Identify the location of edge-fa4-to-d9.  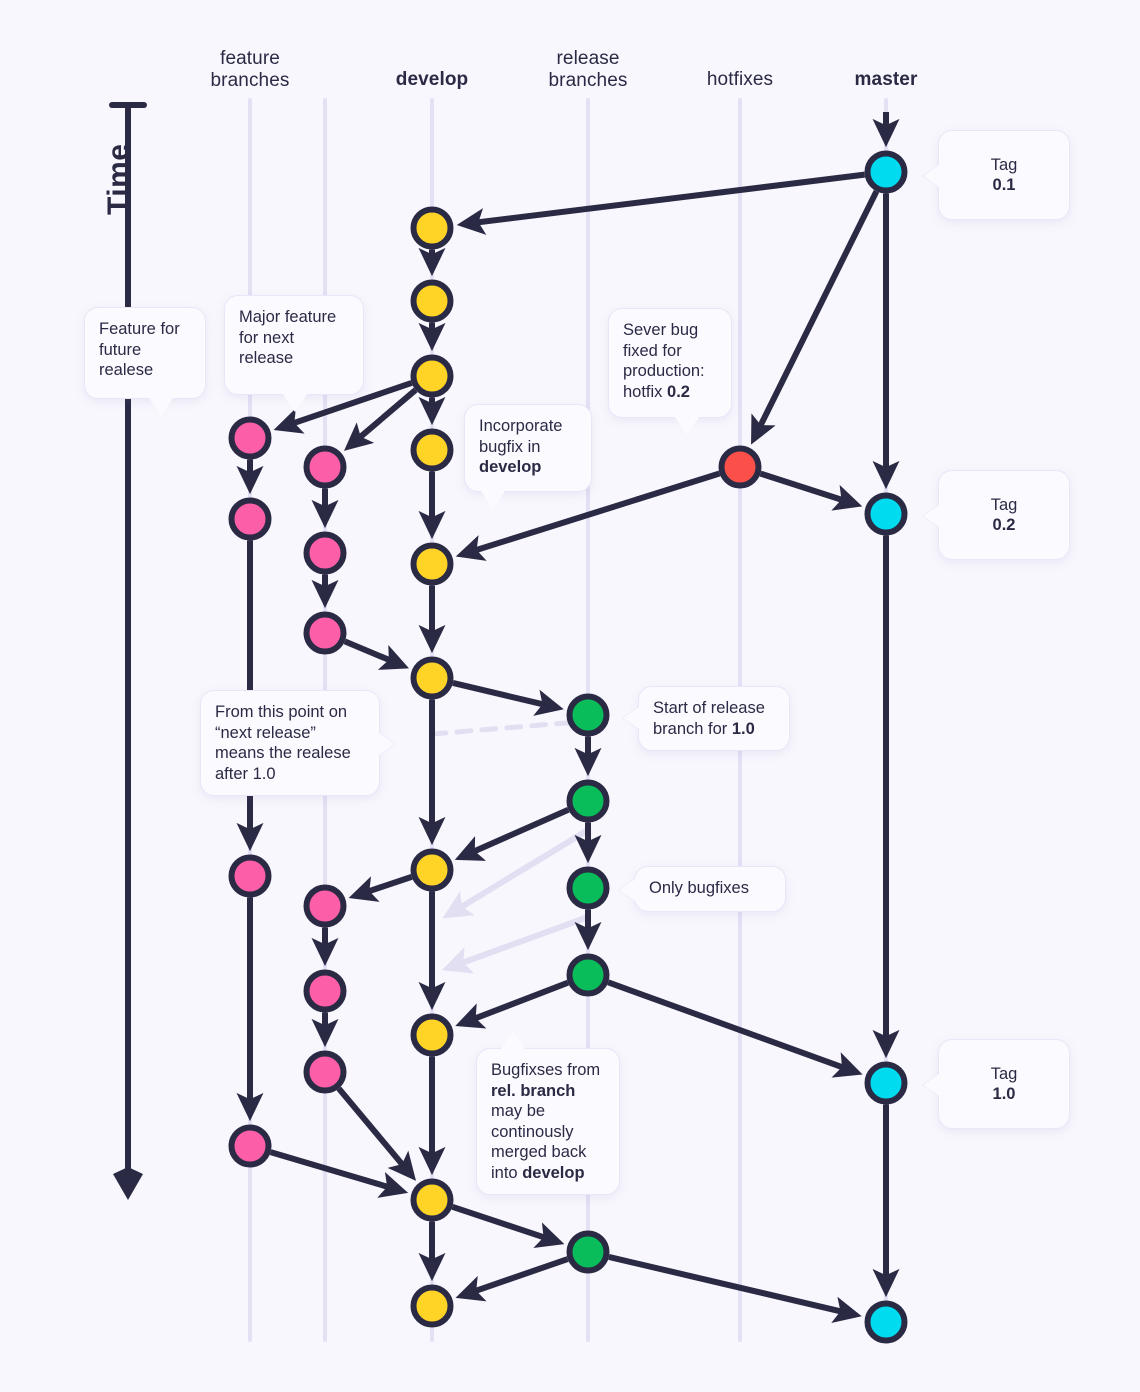
(339, 1173).